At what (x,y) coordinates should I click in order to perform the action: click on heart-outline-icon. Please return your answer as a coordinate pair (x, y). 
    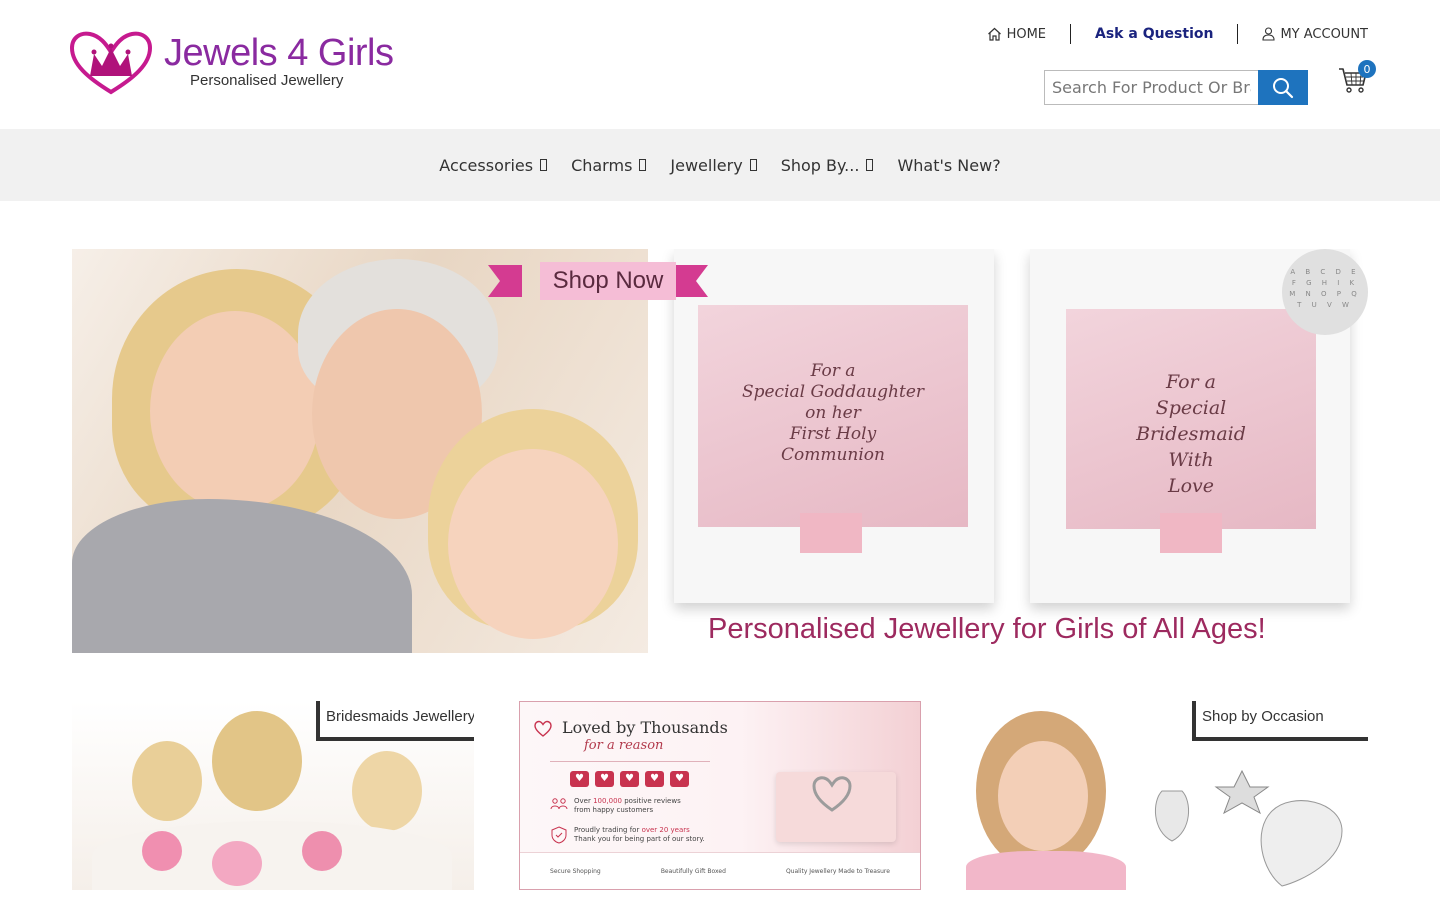
    Looking at the image, I should click on (543, 728).